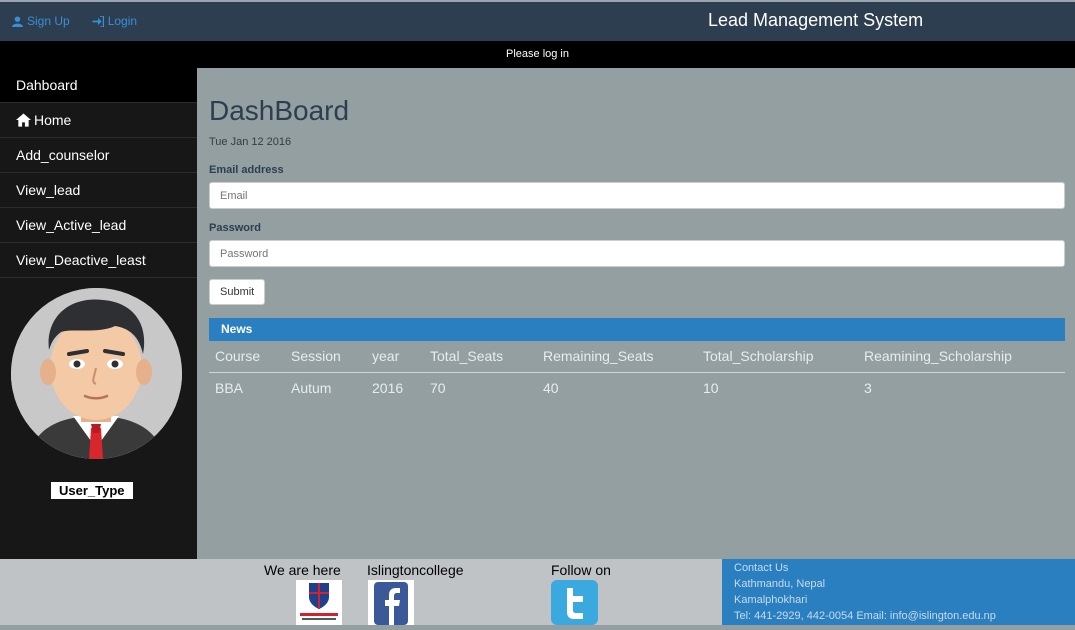  What do you see at coordinates (74, 21) in the screenshot?
I see `auth-links: Sign Up Login` at bounding box center [74, 21].